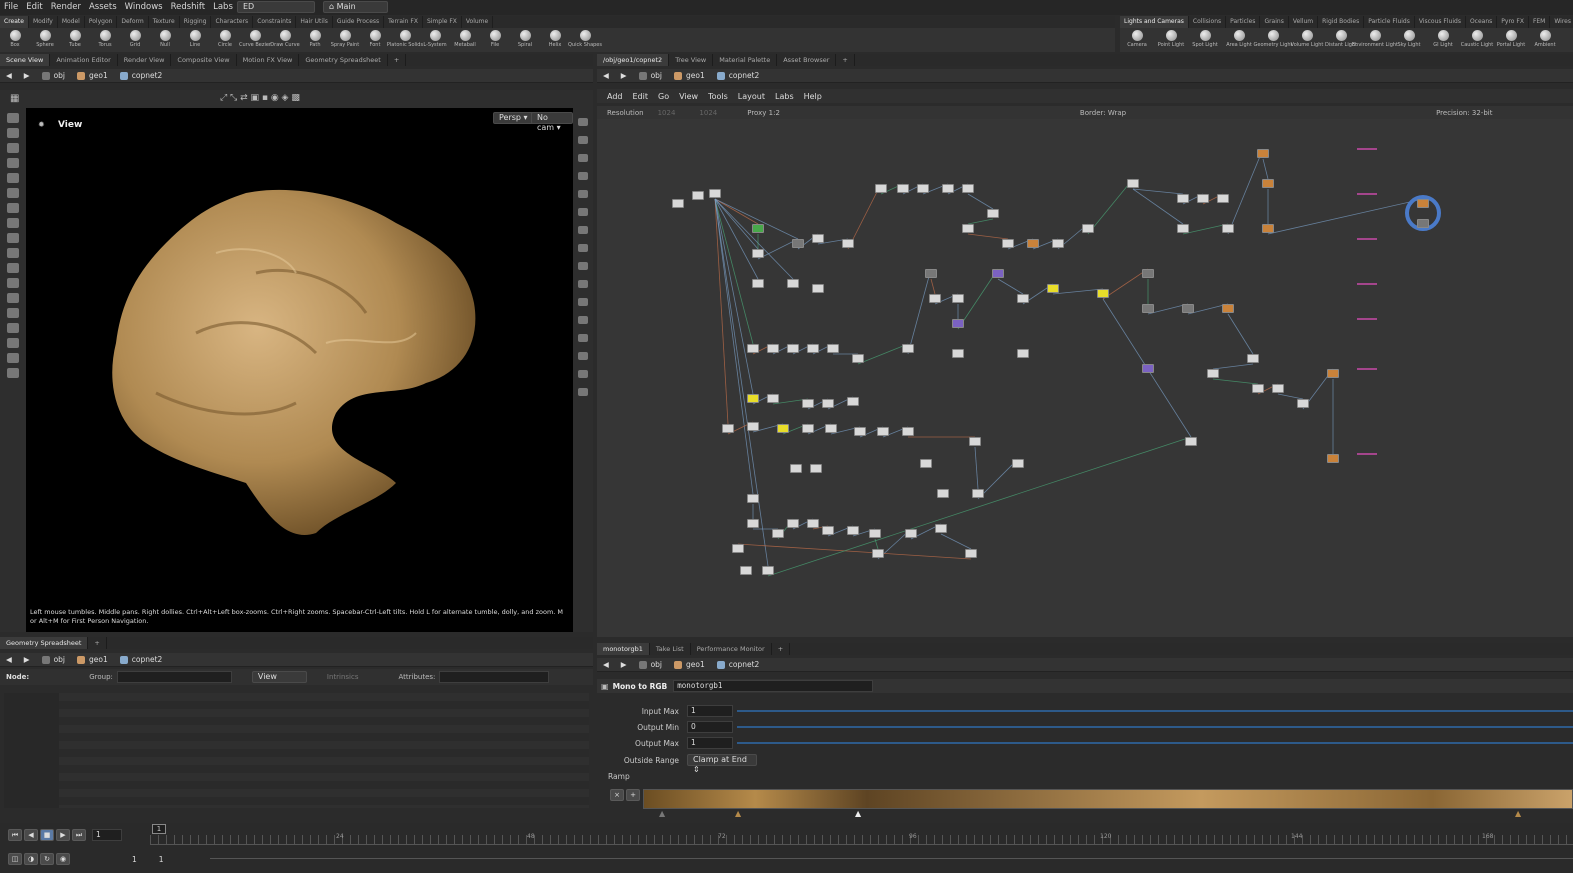  I want to click on keys-icon: ◉, so click(63, 859).